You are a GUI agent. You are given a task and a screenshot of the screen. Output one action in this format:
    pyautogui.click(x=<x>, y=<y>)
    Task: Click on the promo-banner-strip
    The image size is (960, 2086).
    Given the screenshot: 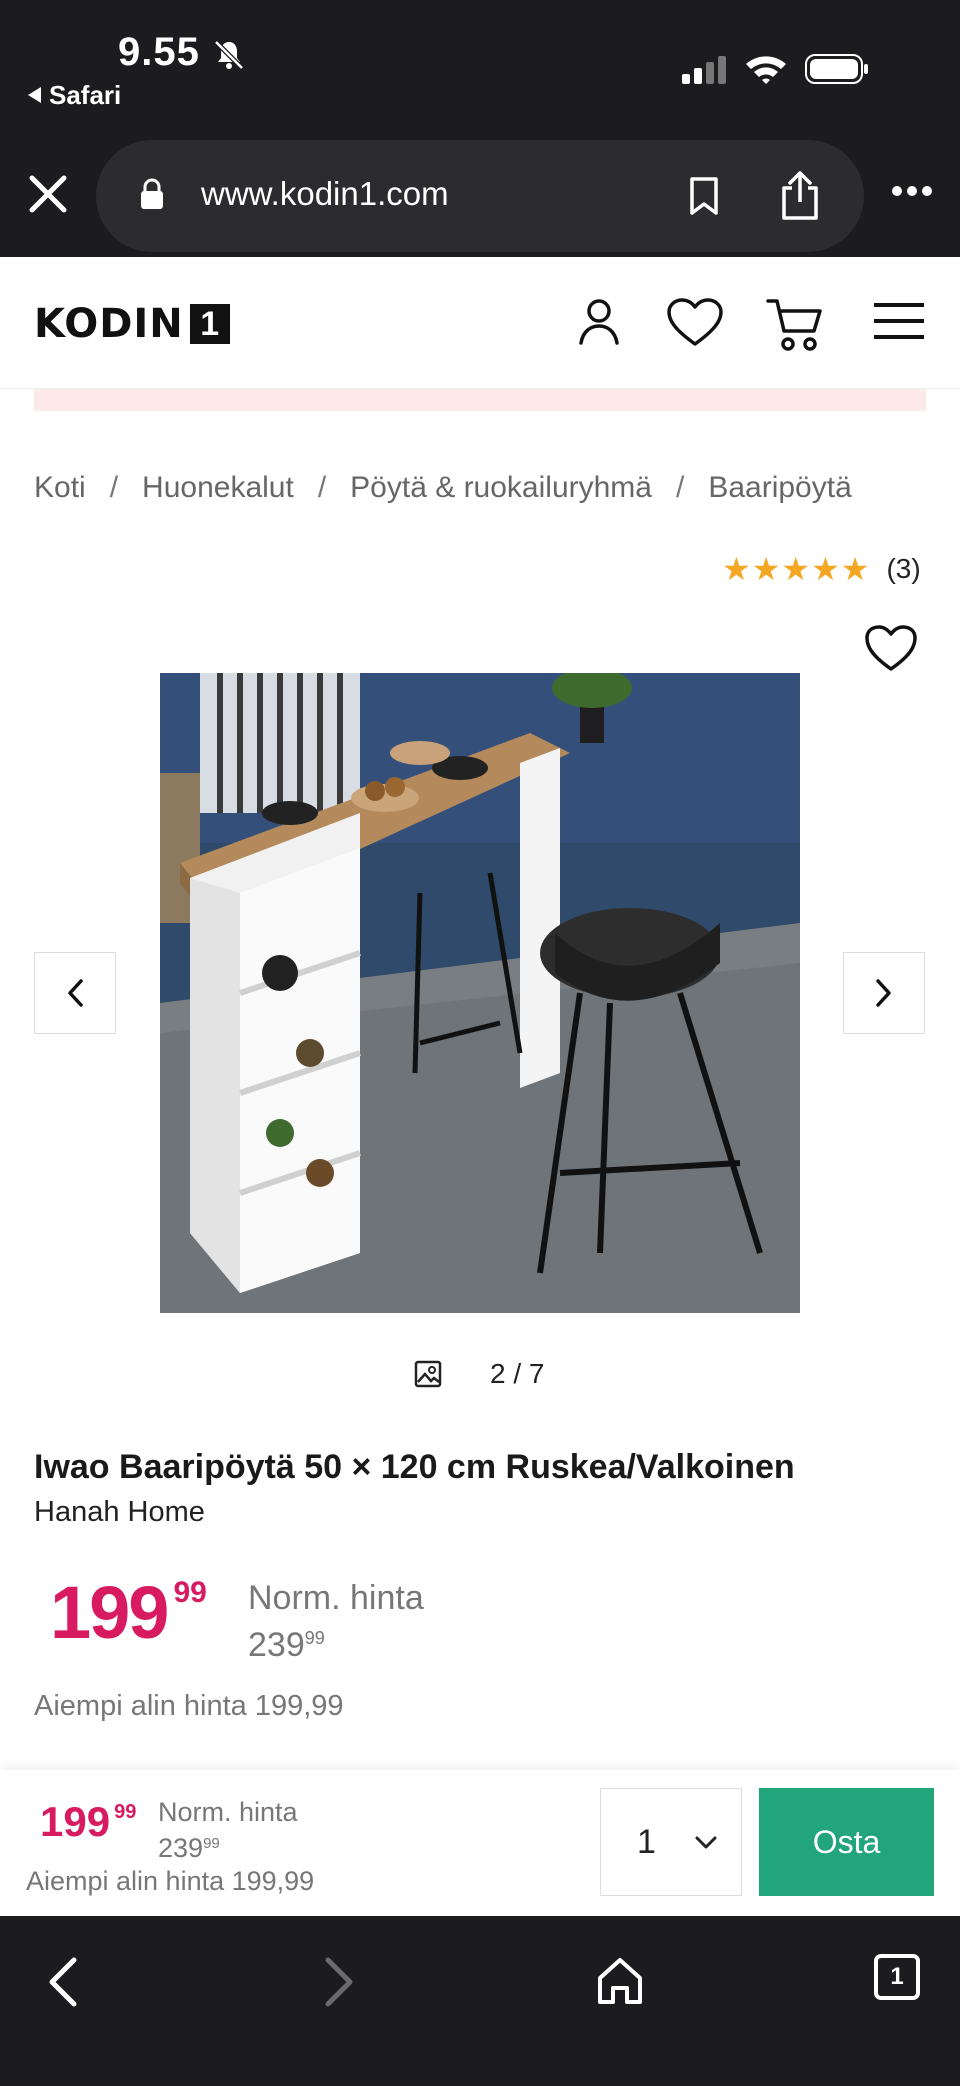 What is the action you would take?
    pyautogui.click(x=480, y=400)
    